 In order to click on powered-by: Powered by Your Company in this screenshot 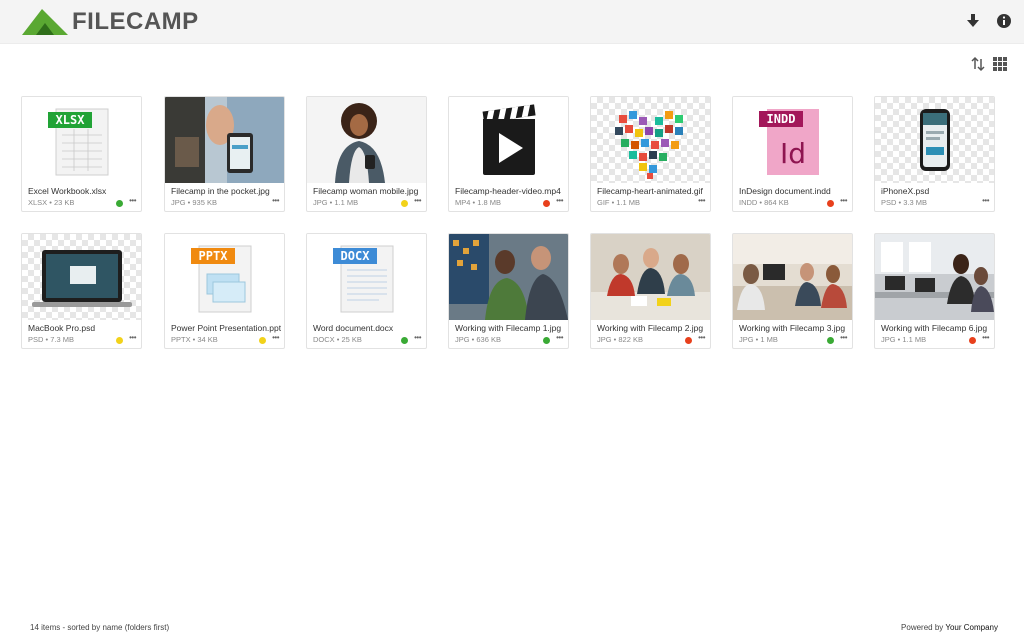, I will do `click(949, 627)`.